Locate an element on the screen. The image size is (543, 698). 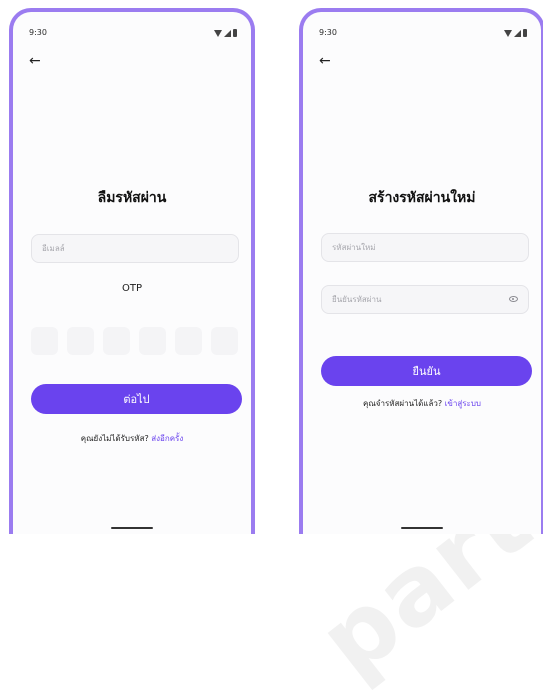
resend-prompt: คุณยังไม่ได้รับรหัส? ส่งอีกครั้ง is located at coordinates (132, 438).